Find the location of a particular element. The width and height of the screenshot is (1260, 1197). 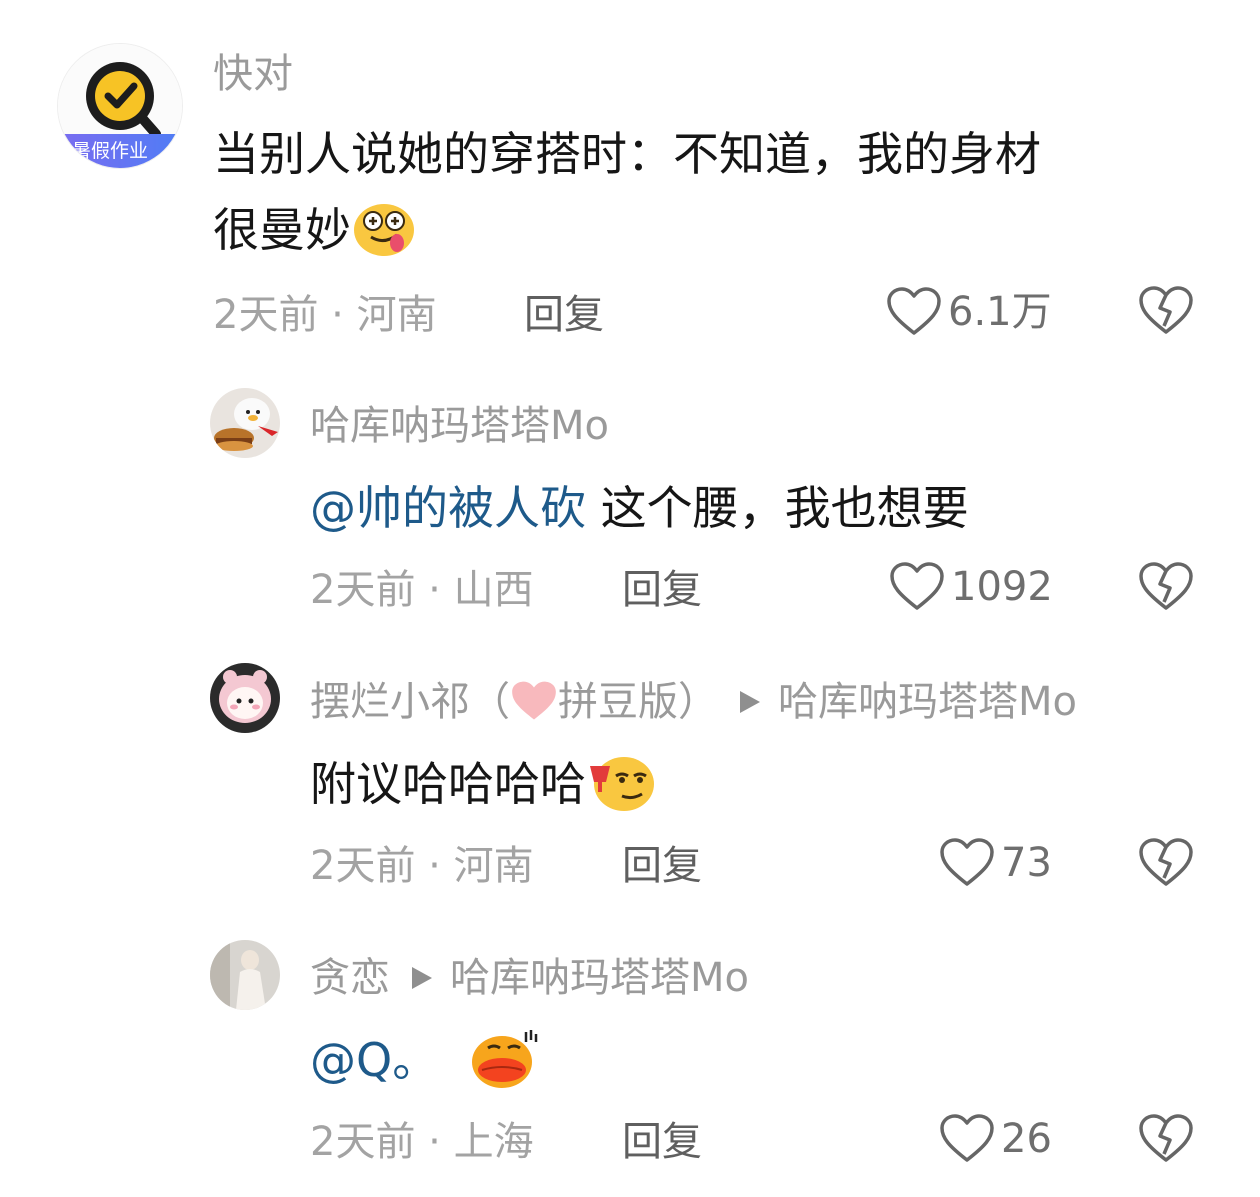

avatar: 暑假作业 is located at coordinates (120, 106).